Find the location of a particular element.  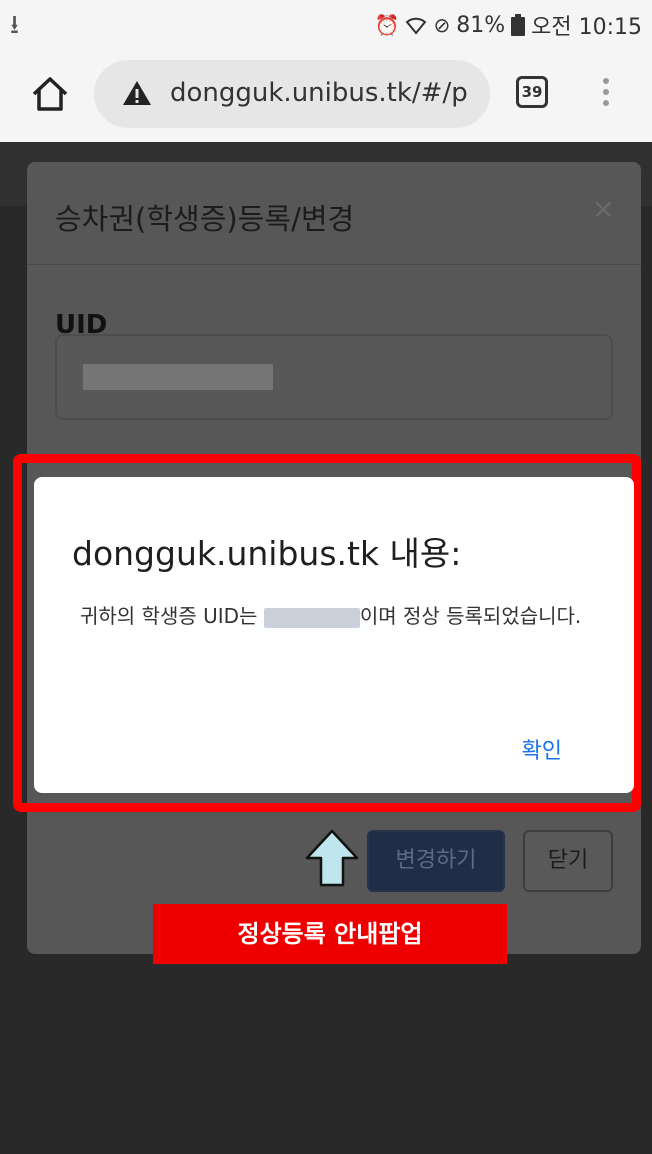

download-icon: ⭳ is located at coordinates (15, 25).